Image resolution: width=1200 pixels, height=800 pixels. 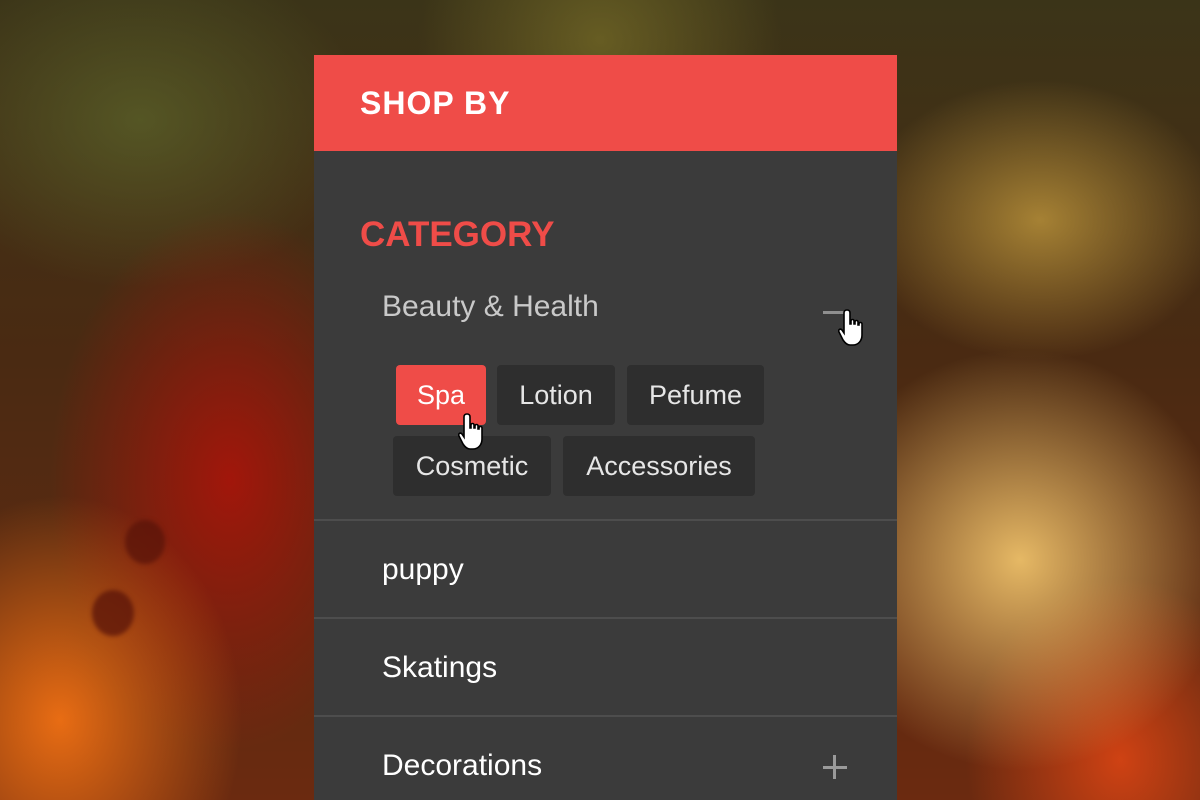 I want to click on category-item-label: Decorations, so click(x=462, y=765).